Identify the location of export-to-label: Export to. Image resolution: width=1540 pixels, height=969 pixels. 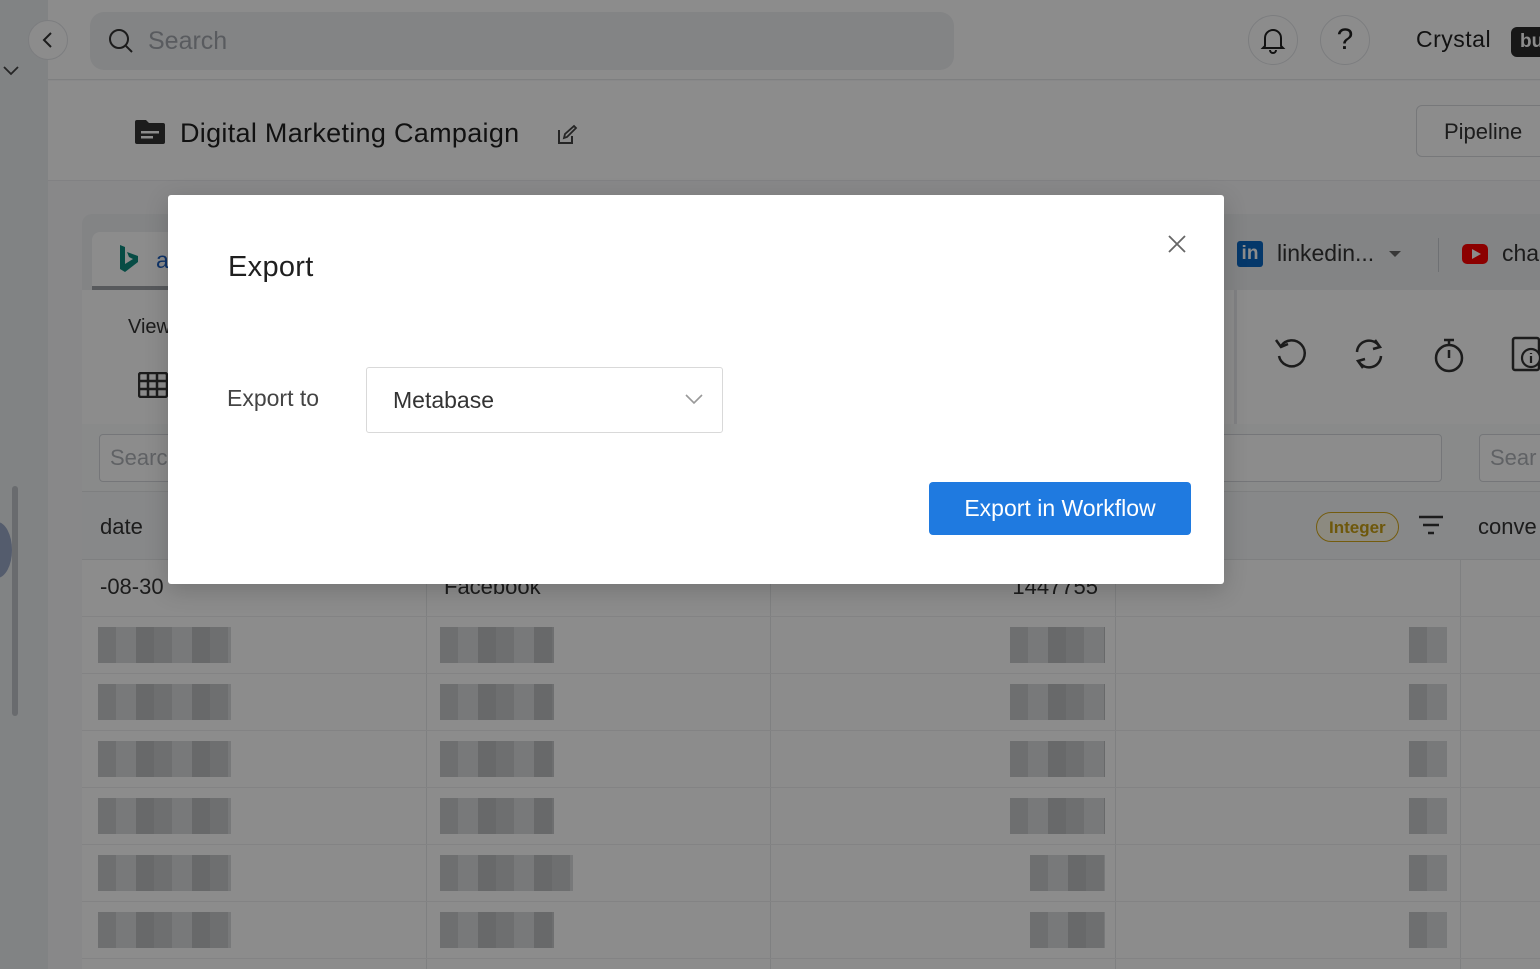
(273, 398).